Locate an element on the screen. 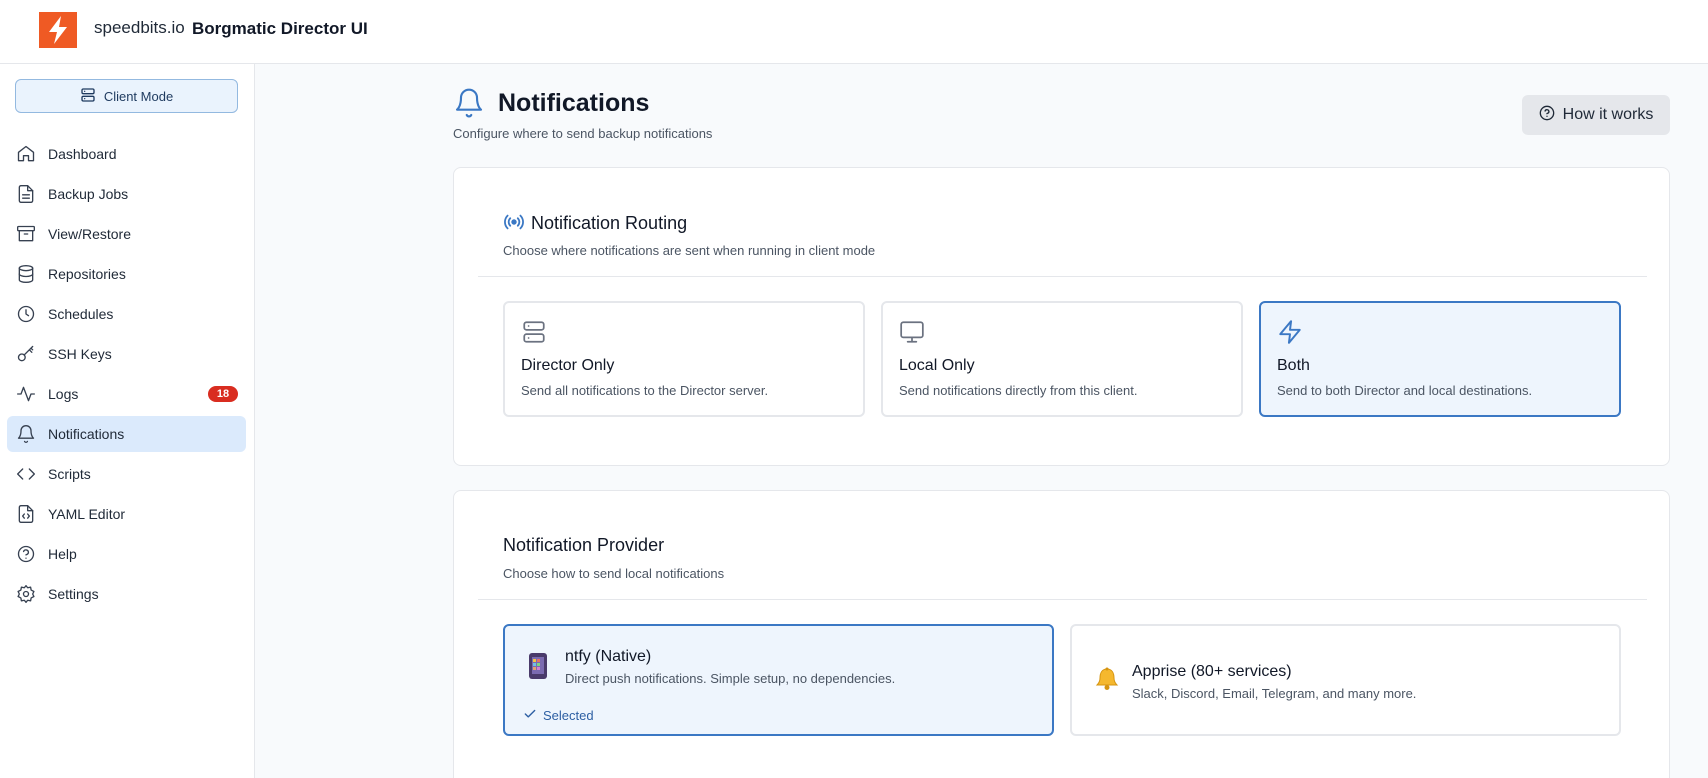  clock-icon is located at coordinates (26, 314).